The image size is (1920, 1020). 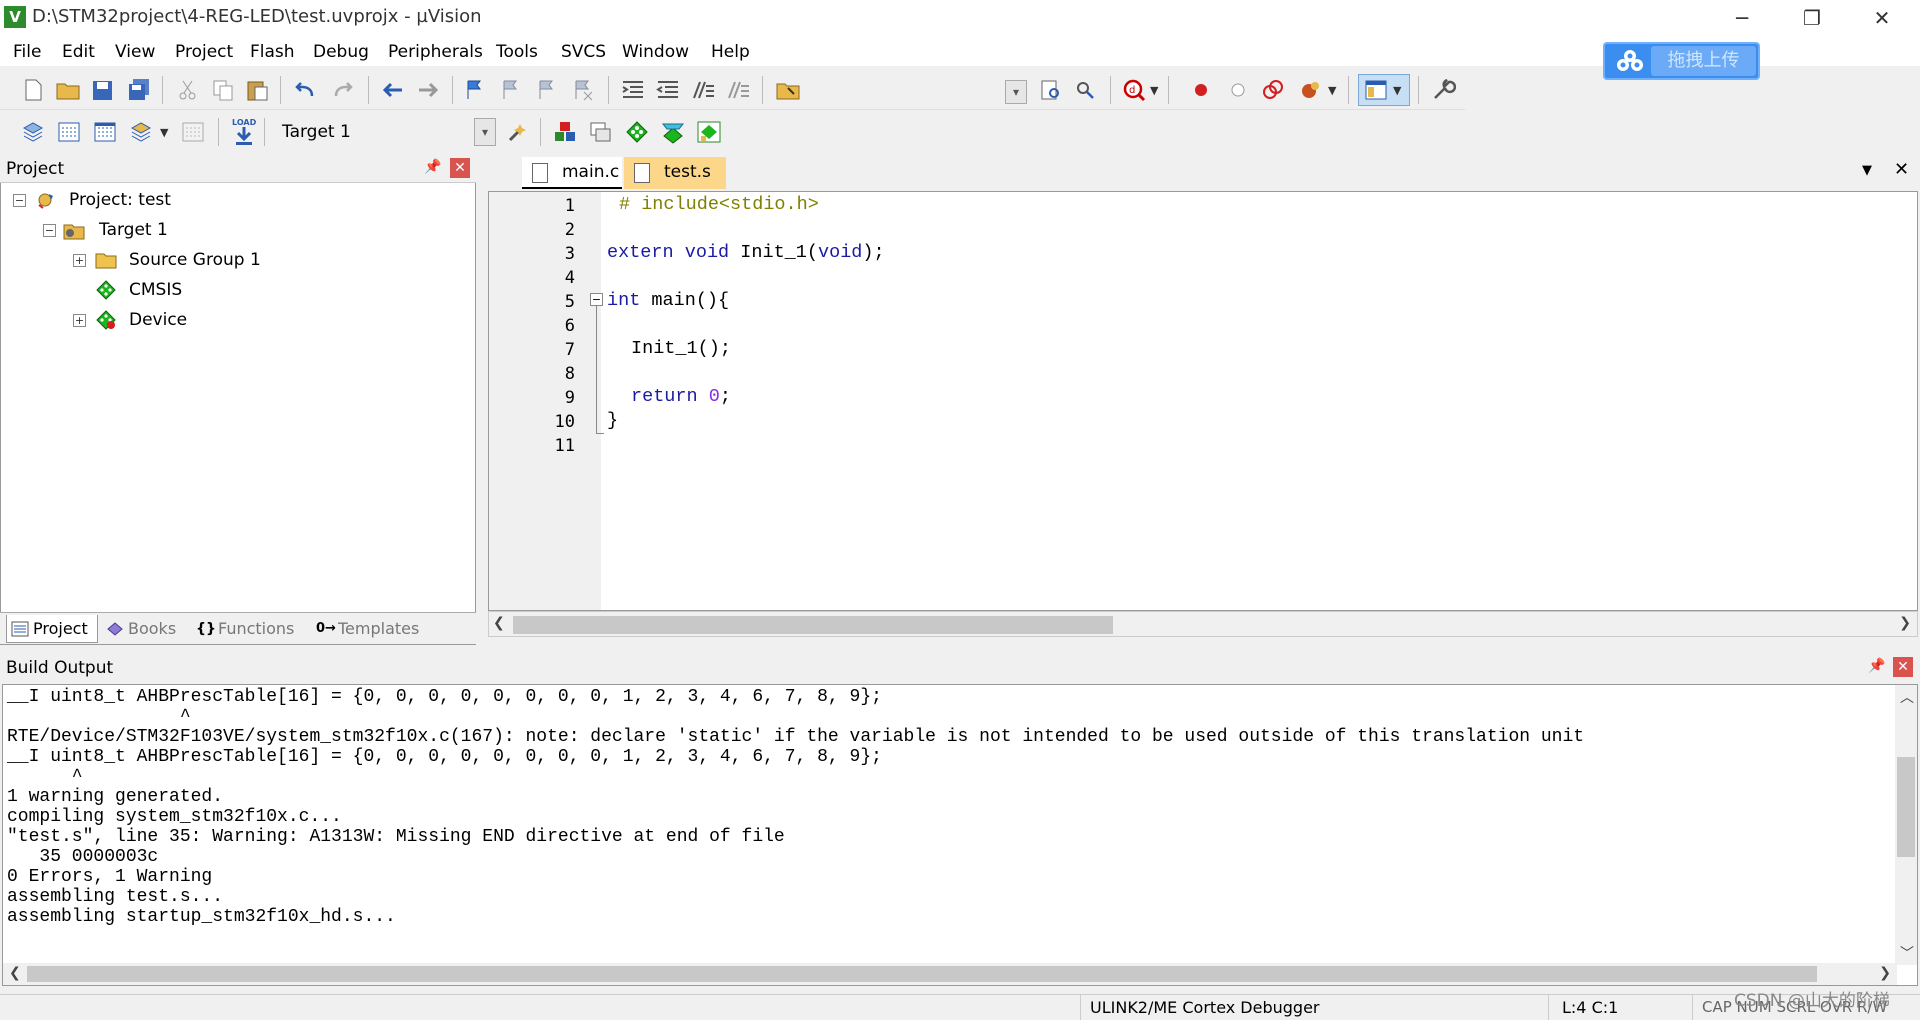 I want to click on select-packs-icon, so click(x=601, y=132).